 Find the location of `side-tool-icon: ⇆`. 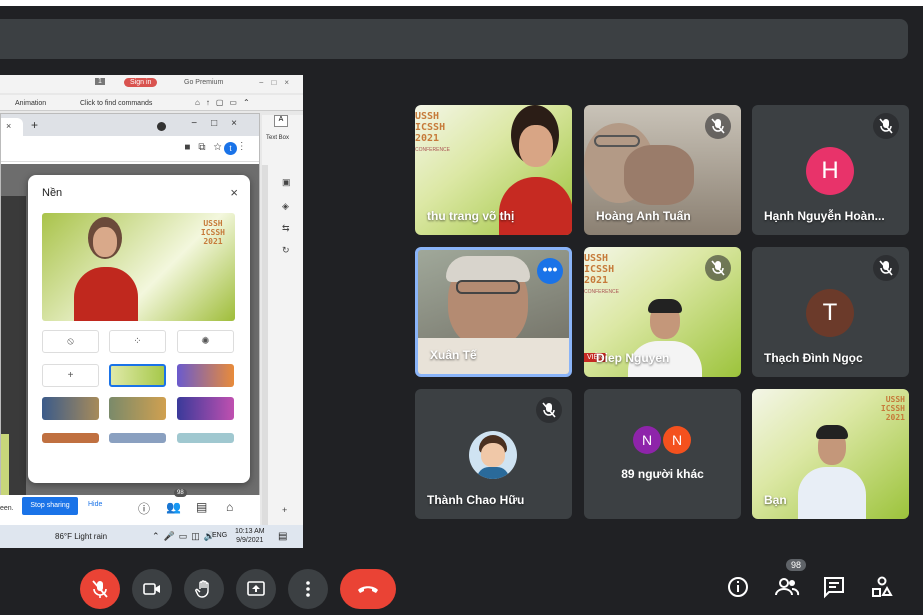

side-tool-icon: ⇆ is located at coordinates (286, 228).